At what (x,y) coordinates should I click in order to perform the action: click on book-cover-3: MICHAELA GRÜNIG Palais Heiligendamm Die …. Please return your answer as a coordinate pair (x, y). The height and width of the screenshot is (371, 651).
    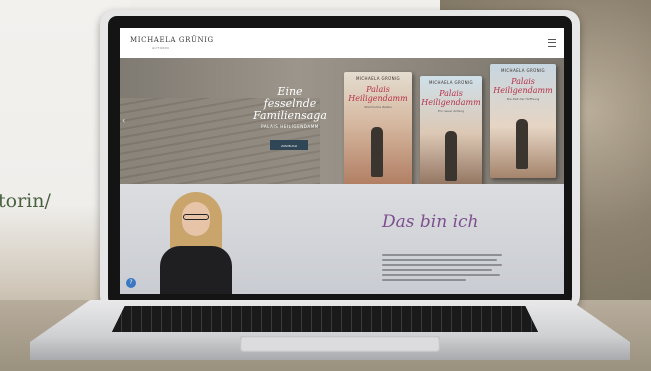
    Looking at the image, I should click on (523, 121).